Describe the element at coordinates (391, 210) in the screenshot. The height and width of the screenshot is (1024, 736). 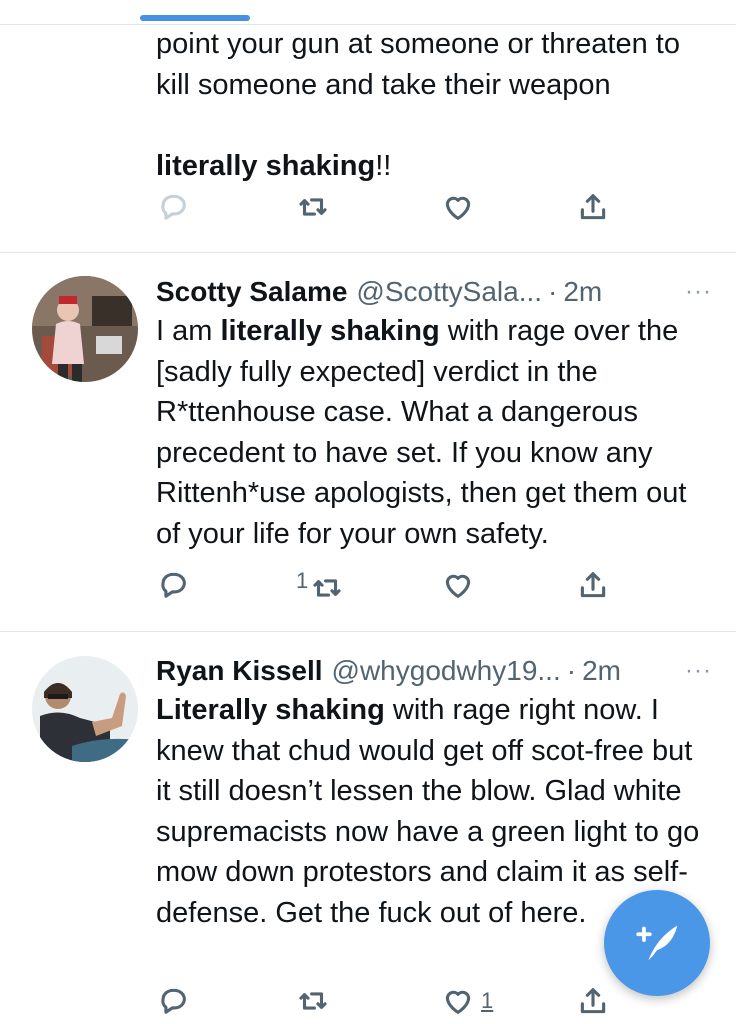
I see `tweet-actions` at that location.